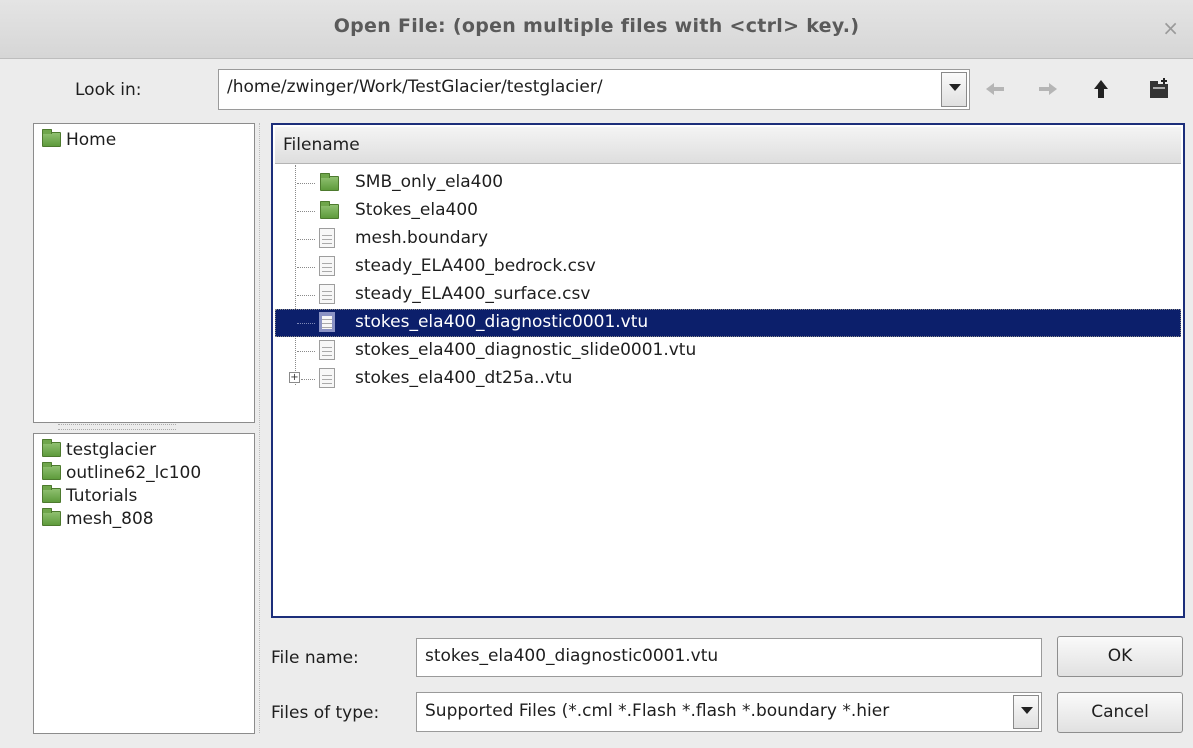 The height and width of the screenshot is (748, 1193). Describe the element at coordinates (728, 145) in the screenshot. I see `column-header-filename: Filename` at that location.